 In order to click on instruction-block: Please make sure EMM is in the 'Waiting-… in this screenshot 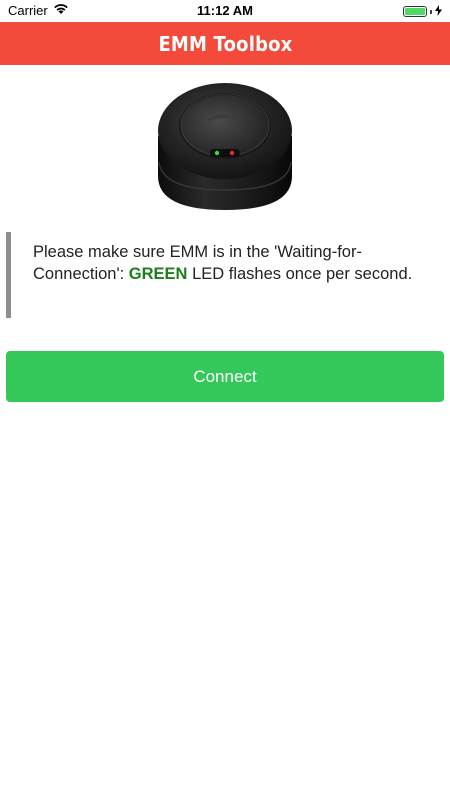, I will do `click(216, 275)`.